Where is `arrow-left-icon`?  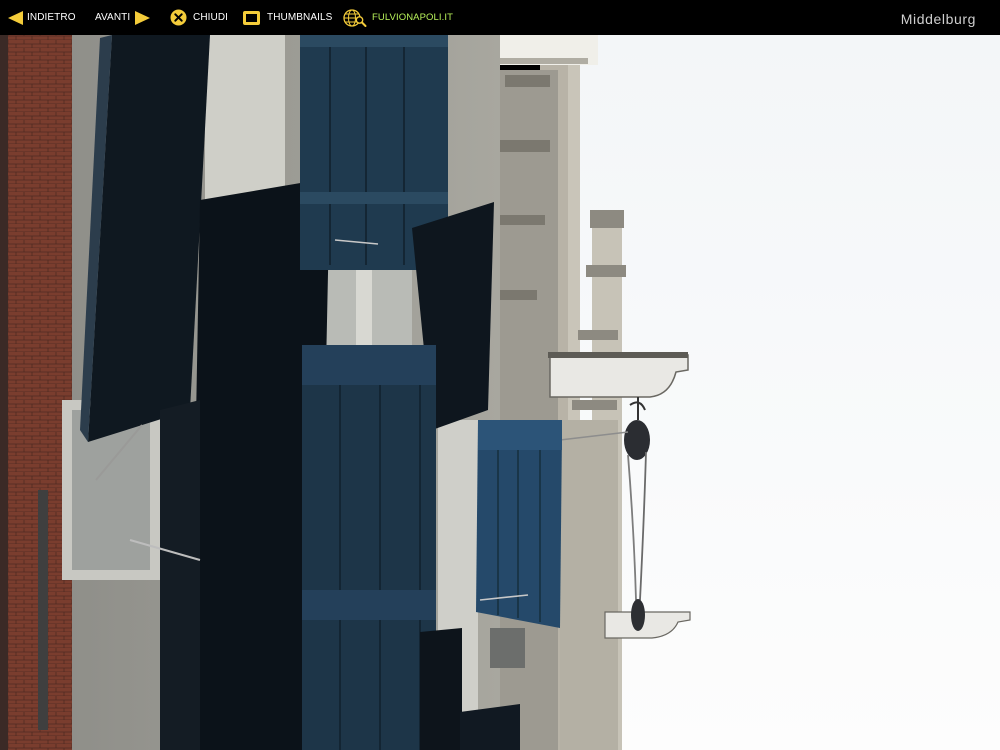
arrow-left-icon is located at coordinates (15, 17).